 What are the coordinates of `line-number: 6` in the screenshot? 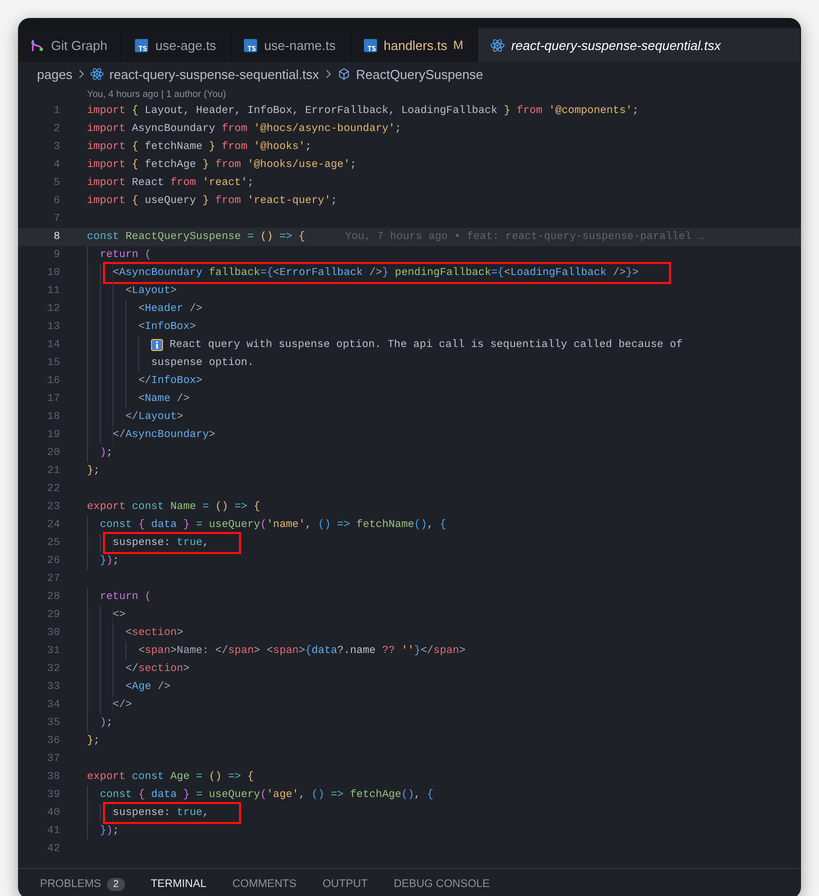 It's located at (56, 201).